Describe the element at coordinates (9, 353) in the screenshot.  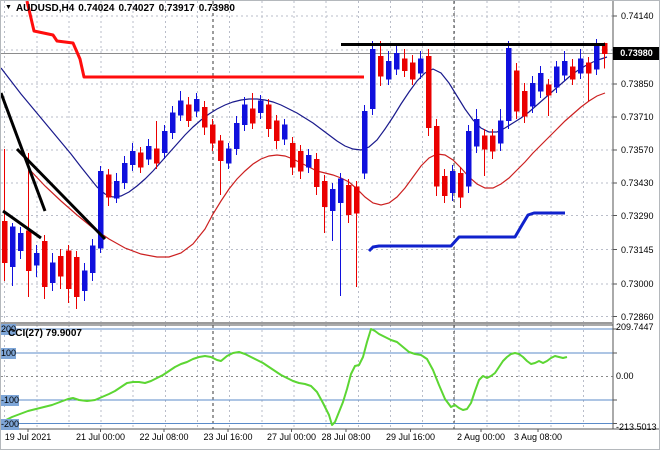
I see `cci-level-chip: 100` at that location.